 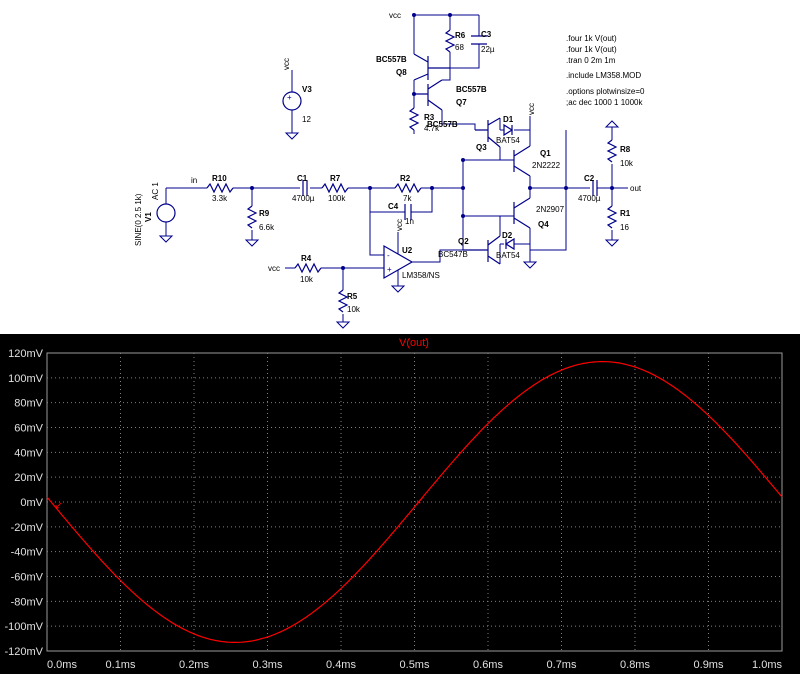 I want to click on q8-name: Q8, so click(x=401, y=72).